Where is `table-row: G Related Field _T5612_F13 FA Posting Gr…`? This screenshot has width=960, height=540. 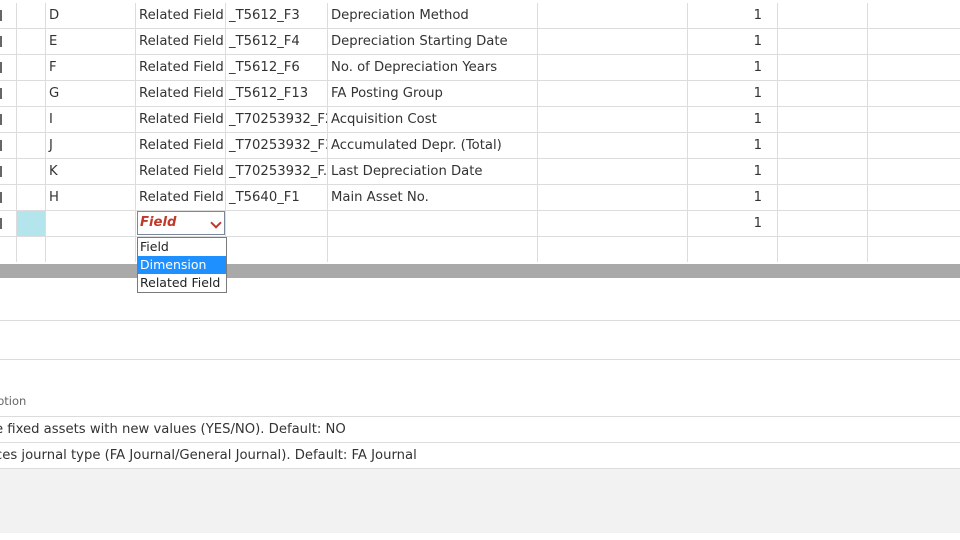
table-row: G Related Field _T5612_F13 FA Posting Gr… is located at coordinates (480, 94).